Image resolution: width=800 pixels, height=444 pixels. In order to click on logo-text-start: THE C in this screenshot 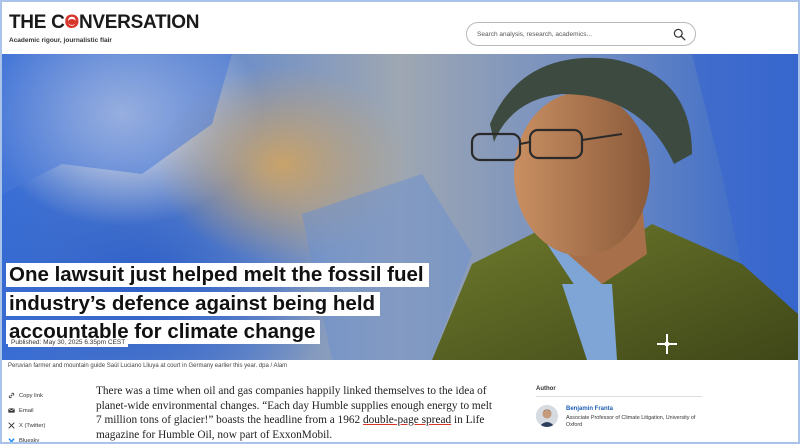, I will do `click(37, 22)`.